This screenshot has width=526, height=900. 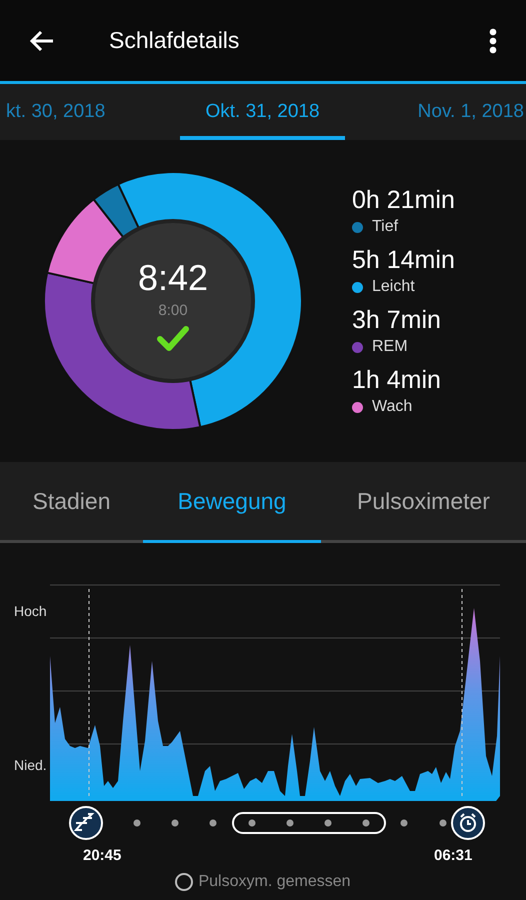 I want to click on y-axis-label: Hoch, so click(x=30, y=611).